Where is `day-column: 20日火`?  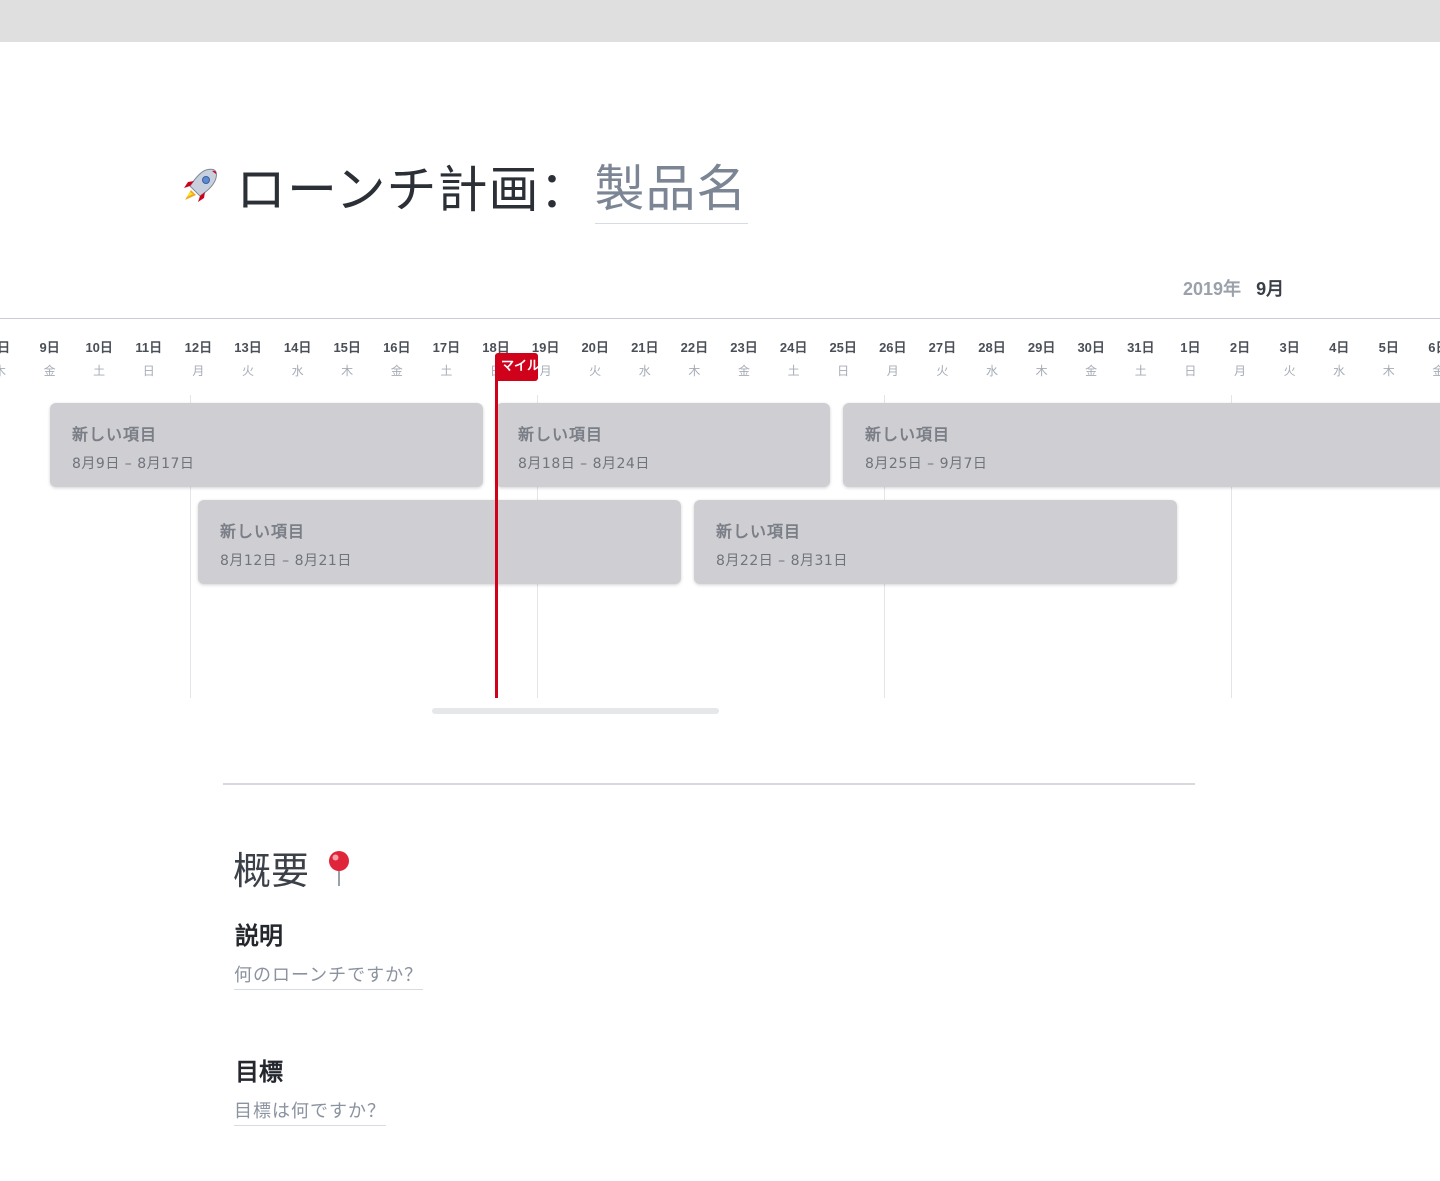 day-column: 20日火 is located at coordinates (595, 360).